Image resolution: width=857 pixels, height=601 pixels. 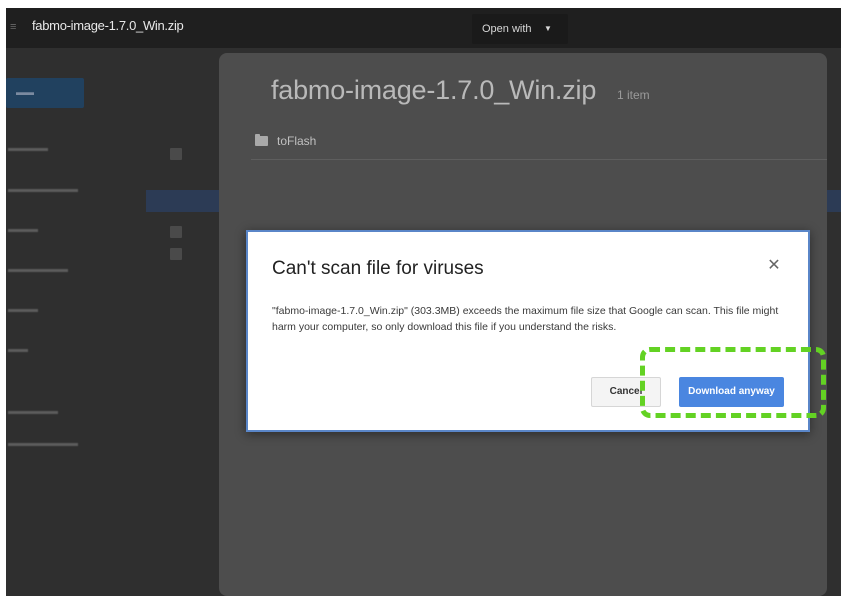 I want to click on sidebar-item: ▬▬▬▬▬▬, so click(x=38, y=269).